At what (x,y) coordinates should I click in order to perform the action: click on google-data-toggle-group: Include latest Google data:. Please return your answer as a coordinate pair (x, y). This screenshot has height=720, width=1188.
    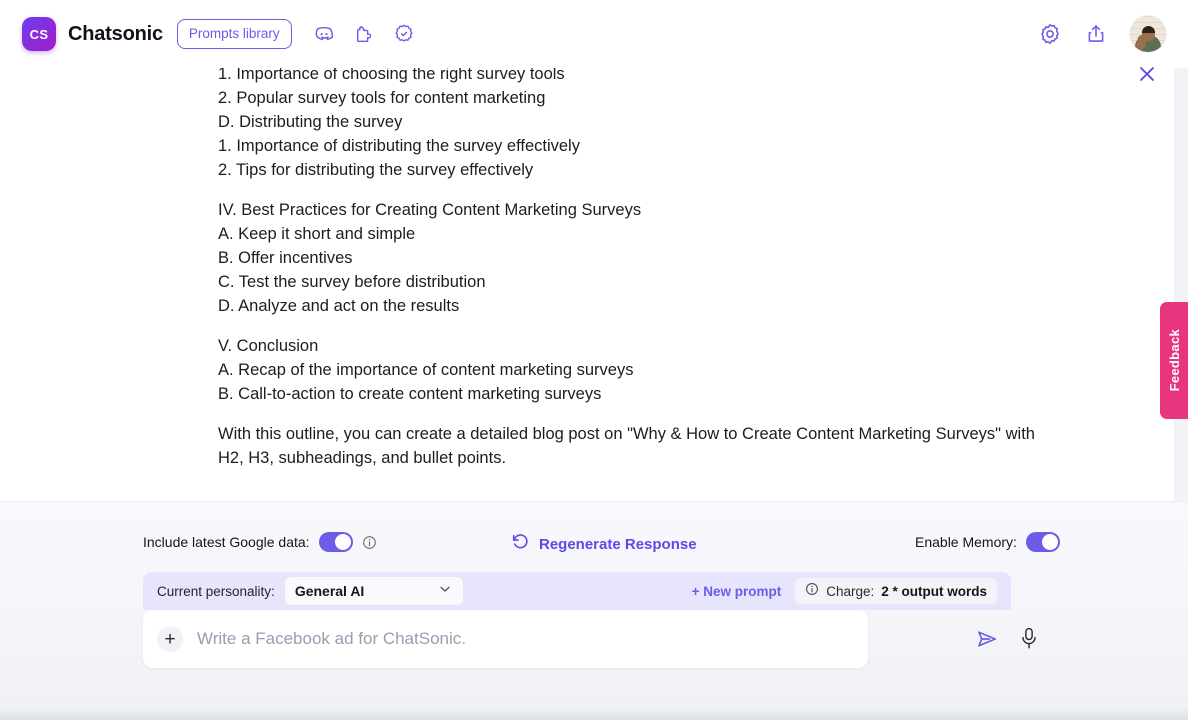
    Looking at the image, I should click on (260, 542).